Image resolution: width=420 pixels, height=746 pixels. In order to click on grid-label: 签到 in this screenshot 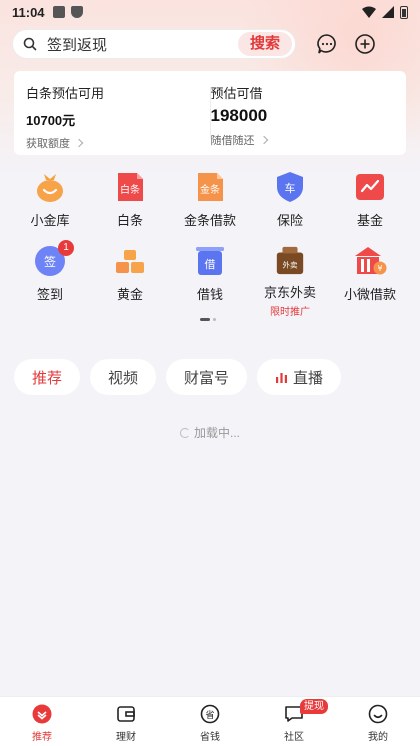, I will do `click(49, 294)`.